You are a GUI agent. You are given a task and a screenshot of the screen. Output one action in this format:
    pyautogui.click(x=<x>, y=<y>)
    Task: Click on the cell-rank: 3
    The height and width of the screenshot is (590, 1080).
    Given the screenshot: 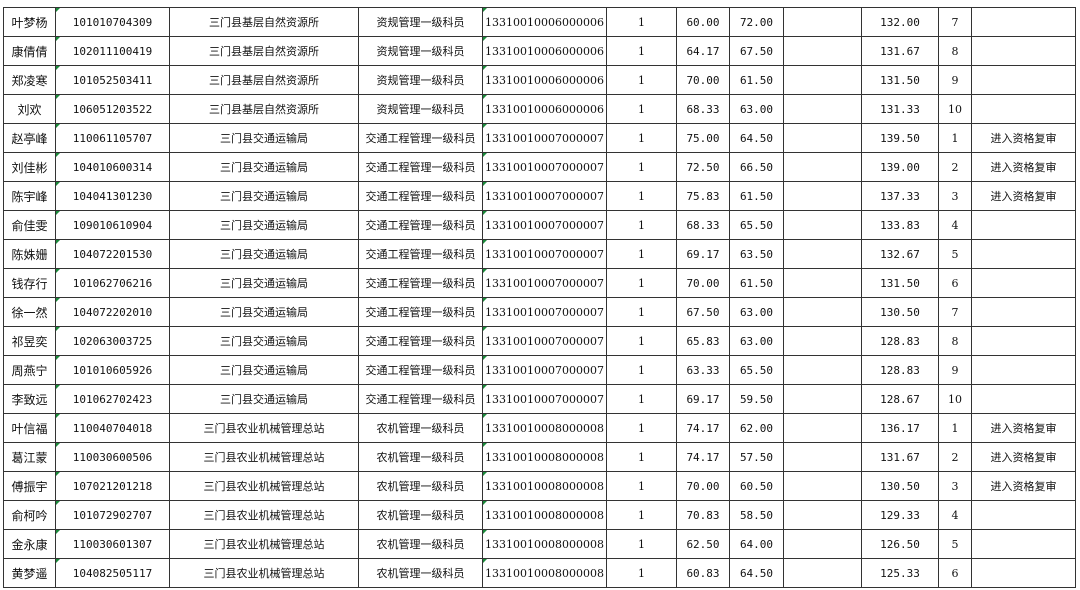 What is the action you would take?
    pyautogui.click(x=955, y=196)
    